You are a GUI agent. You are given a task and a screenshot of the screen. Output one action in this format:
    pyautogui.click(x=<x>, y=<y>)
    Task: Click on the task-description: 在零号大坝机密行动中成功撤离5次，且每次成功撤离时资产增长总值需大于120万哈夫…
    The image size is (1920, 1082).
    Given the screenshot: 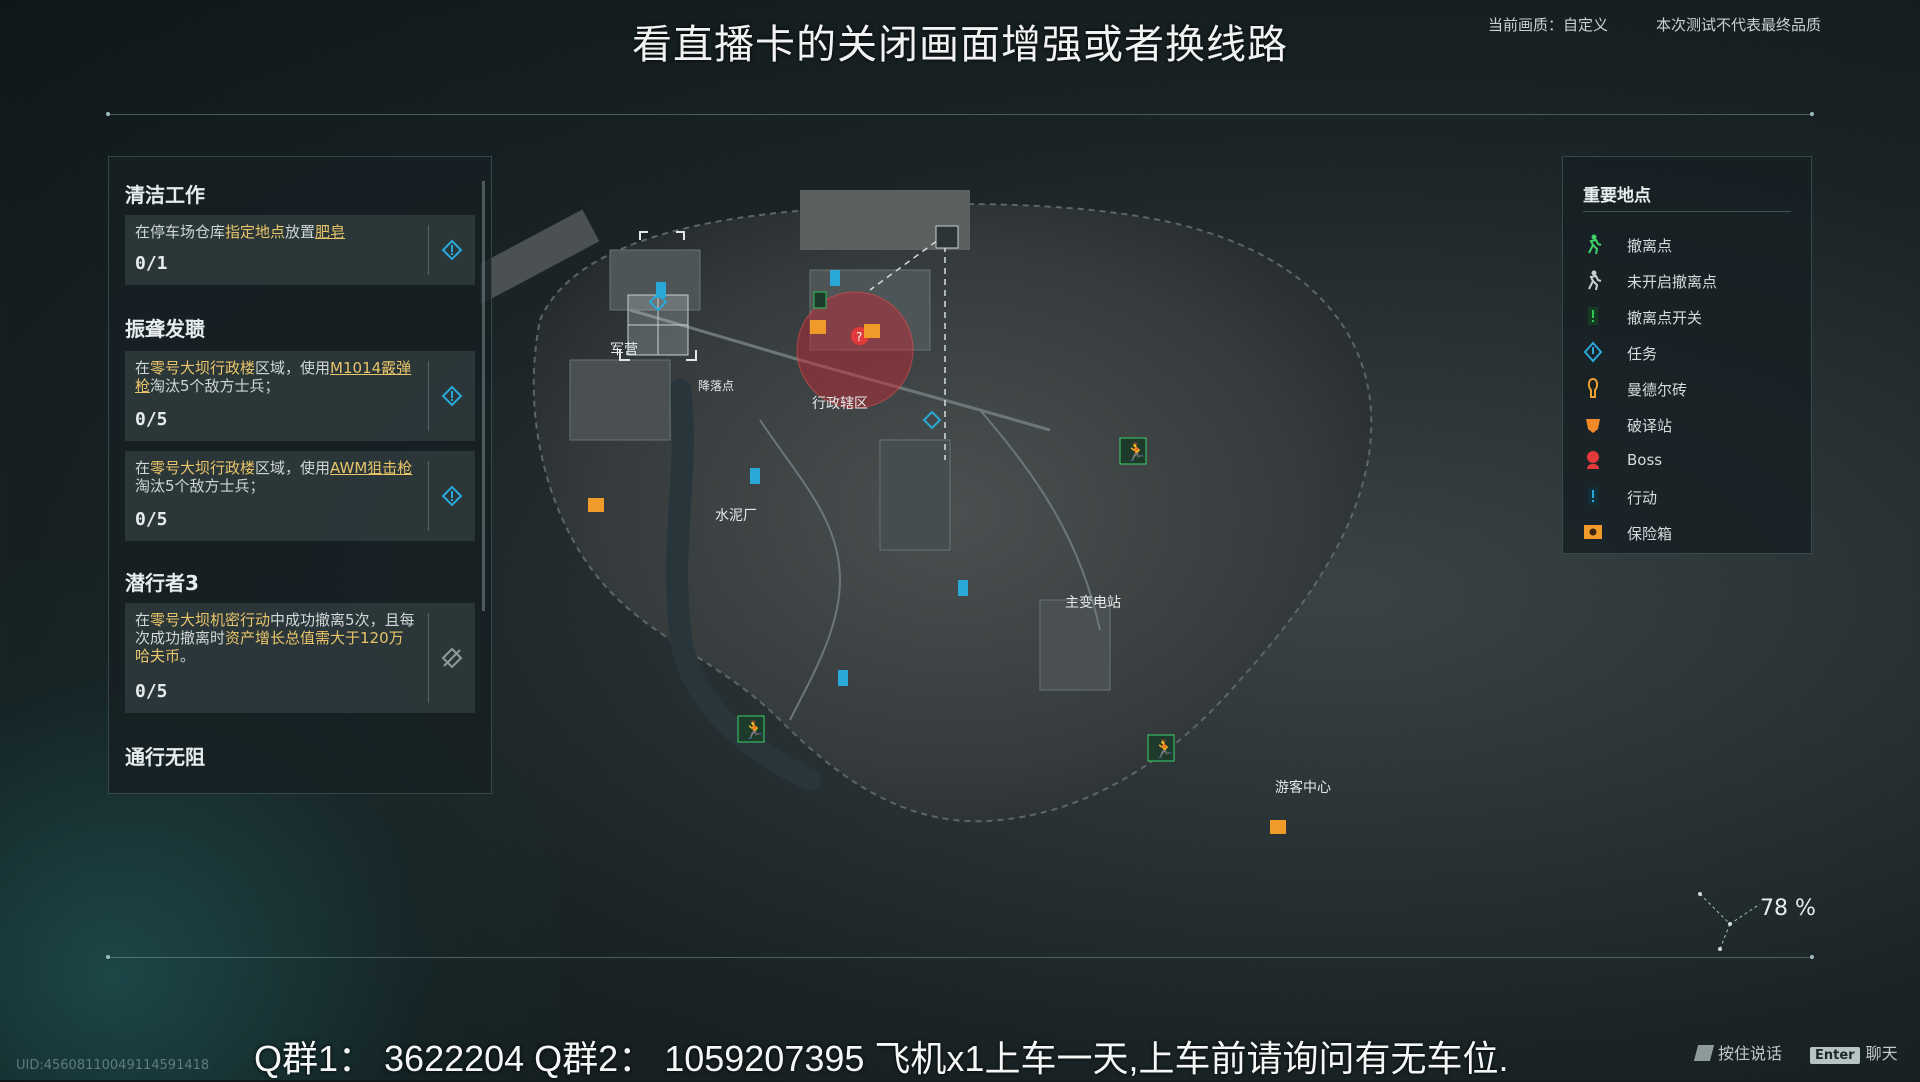 What is the action you would take?
    pyautogui.click(x=275, y=638)
    